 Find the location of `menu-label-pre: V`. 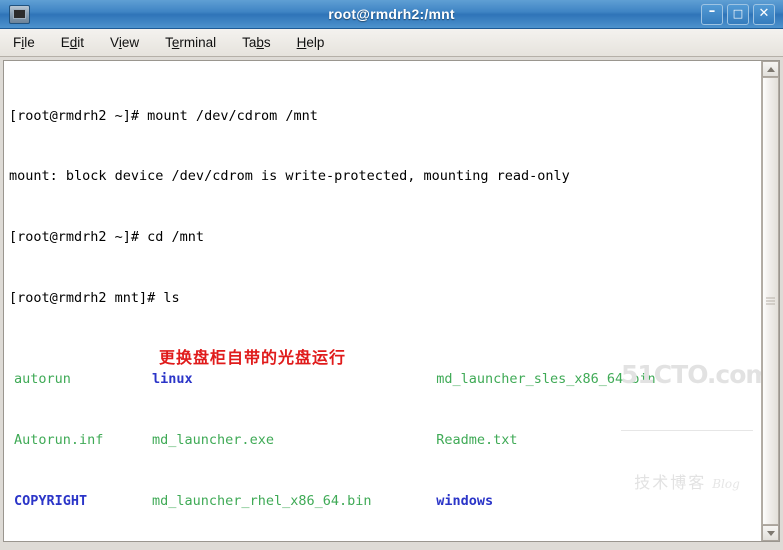

menu-label-pre: V is located at coordinates (114, 42).